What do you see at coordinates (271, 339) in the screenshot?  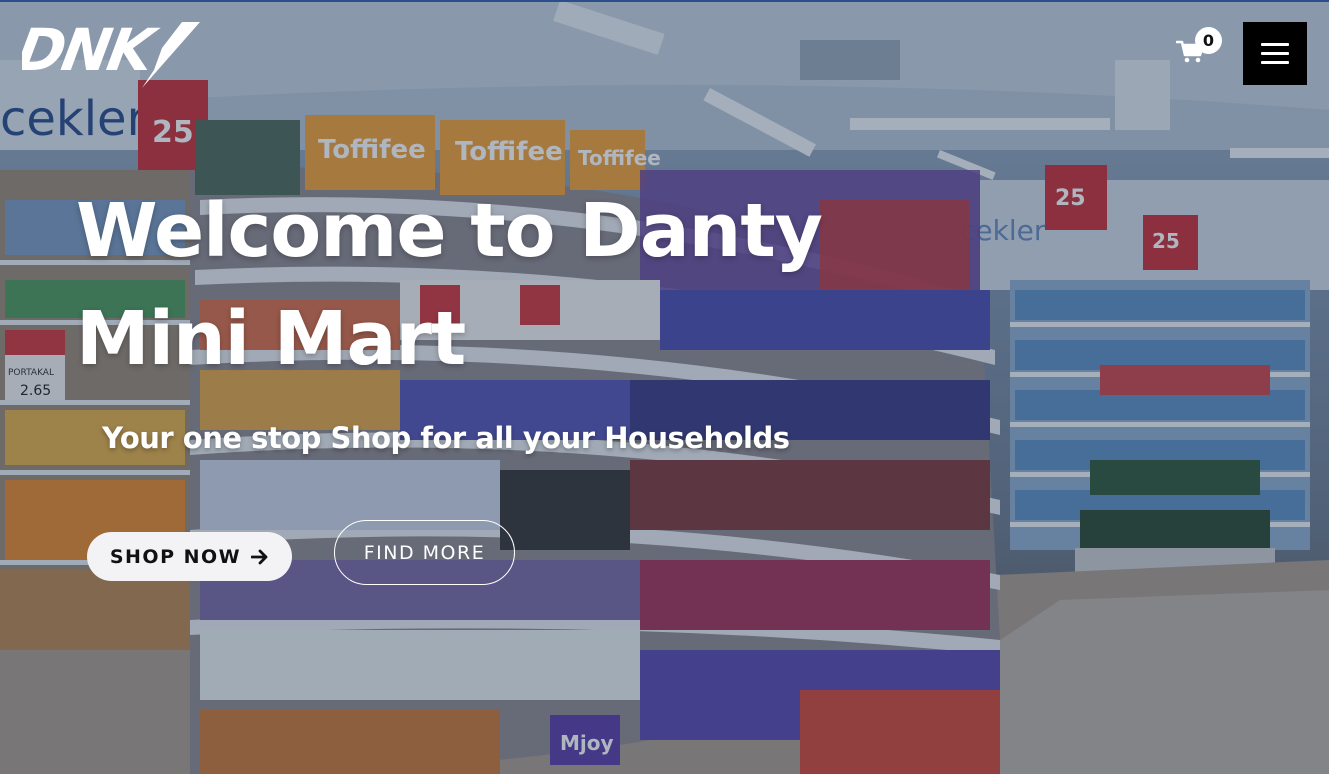 I see `hero-title-line-2: Mini Mart` at bounding box center [271, 339].